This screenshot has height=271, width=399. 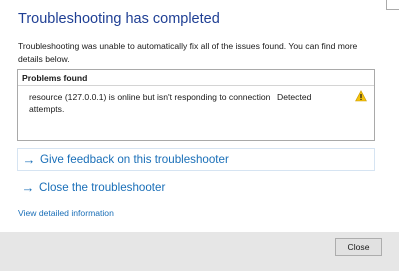 I want to click on problems-divider, so click(x=196, y=85).